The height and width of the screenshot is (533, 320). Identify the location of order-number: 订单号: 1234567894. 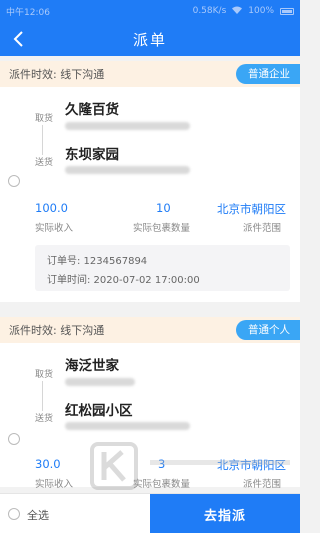
(97, 261).